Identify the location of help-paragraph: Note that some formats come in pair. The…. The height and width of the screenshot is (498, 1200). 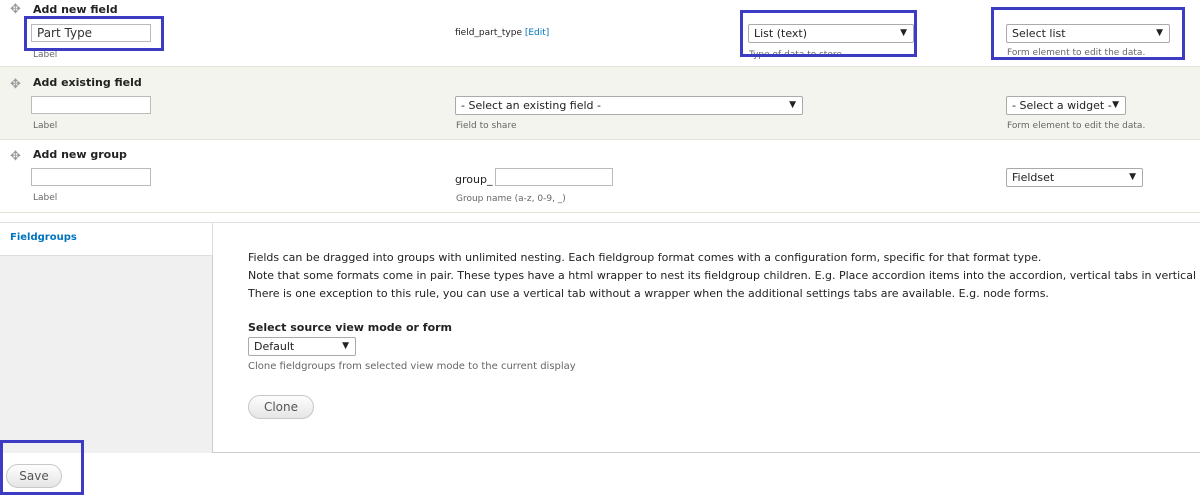
(722, 275).